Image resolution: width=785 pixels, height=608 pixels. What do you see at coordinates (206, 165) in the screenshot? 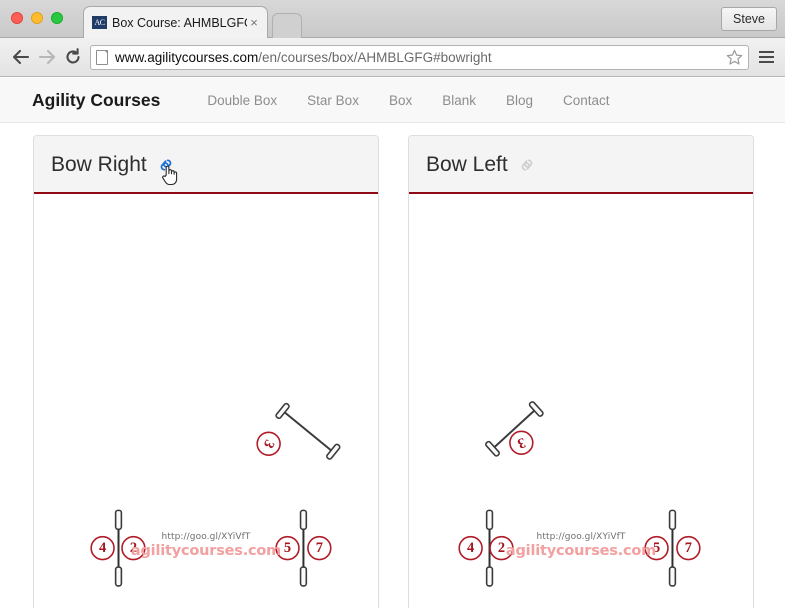
I see `card-header: Bow Right` at bounding box center [206, 165].